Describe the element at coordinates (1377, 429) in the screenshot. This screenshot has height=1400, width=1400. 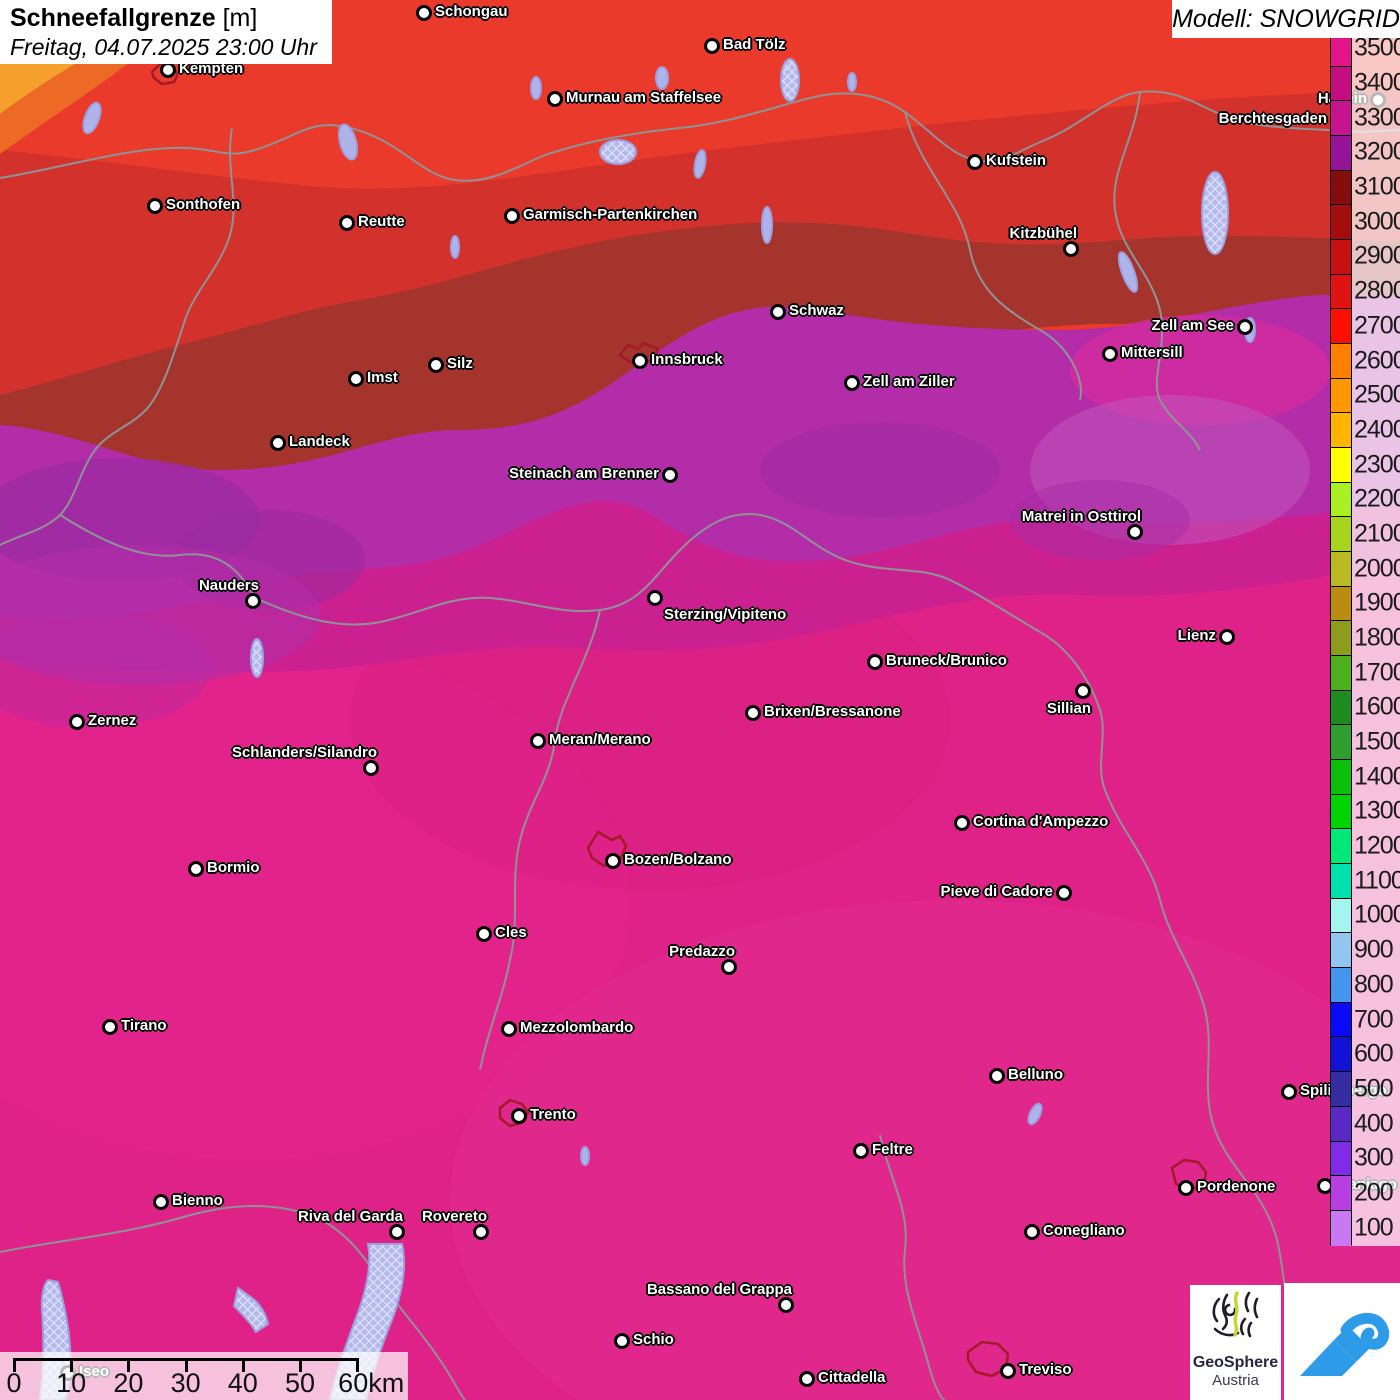
I see `colorbar-tick-label: 2400` at that location.